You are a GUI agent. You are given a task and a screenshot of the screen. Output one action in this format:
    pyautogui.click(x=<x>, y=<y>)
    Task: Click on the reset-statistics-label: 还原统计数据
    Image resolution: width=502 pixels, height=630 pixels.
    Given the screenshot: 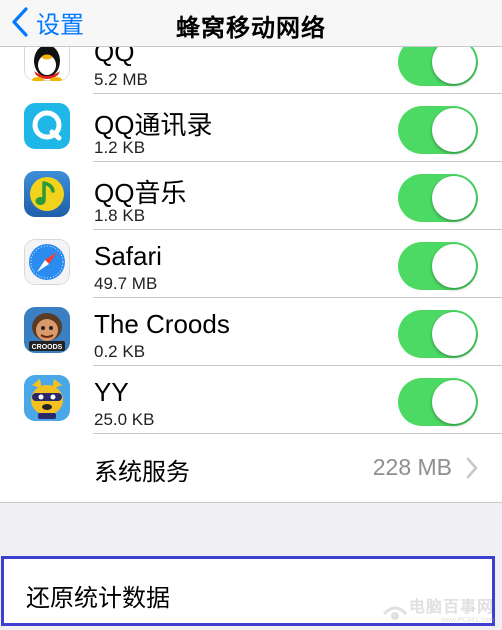 What is the action you would take?
    pyautogui.click(x=98, y=598)
    